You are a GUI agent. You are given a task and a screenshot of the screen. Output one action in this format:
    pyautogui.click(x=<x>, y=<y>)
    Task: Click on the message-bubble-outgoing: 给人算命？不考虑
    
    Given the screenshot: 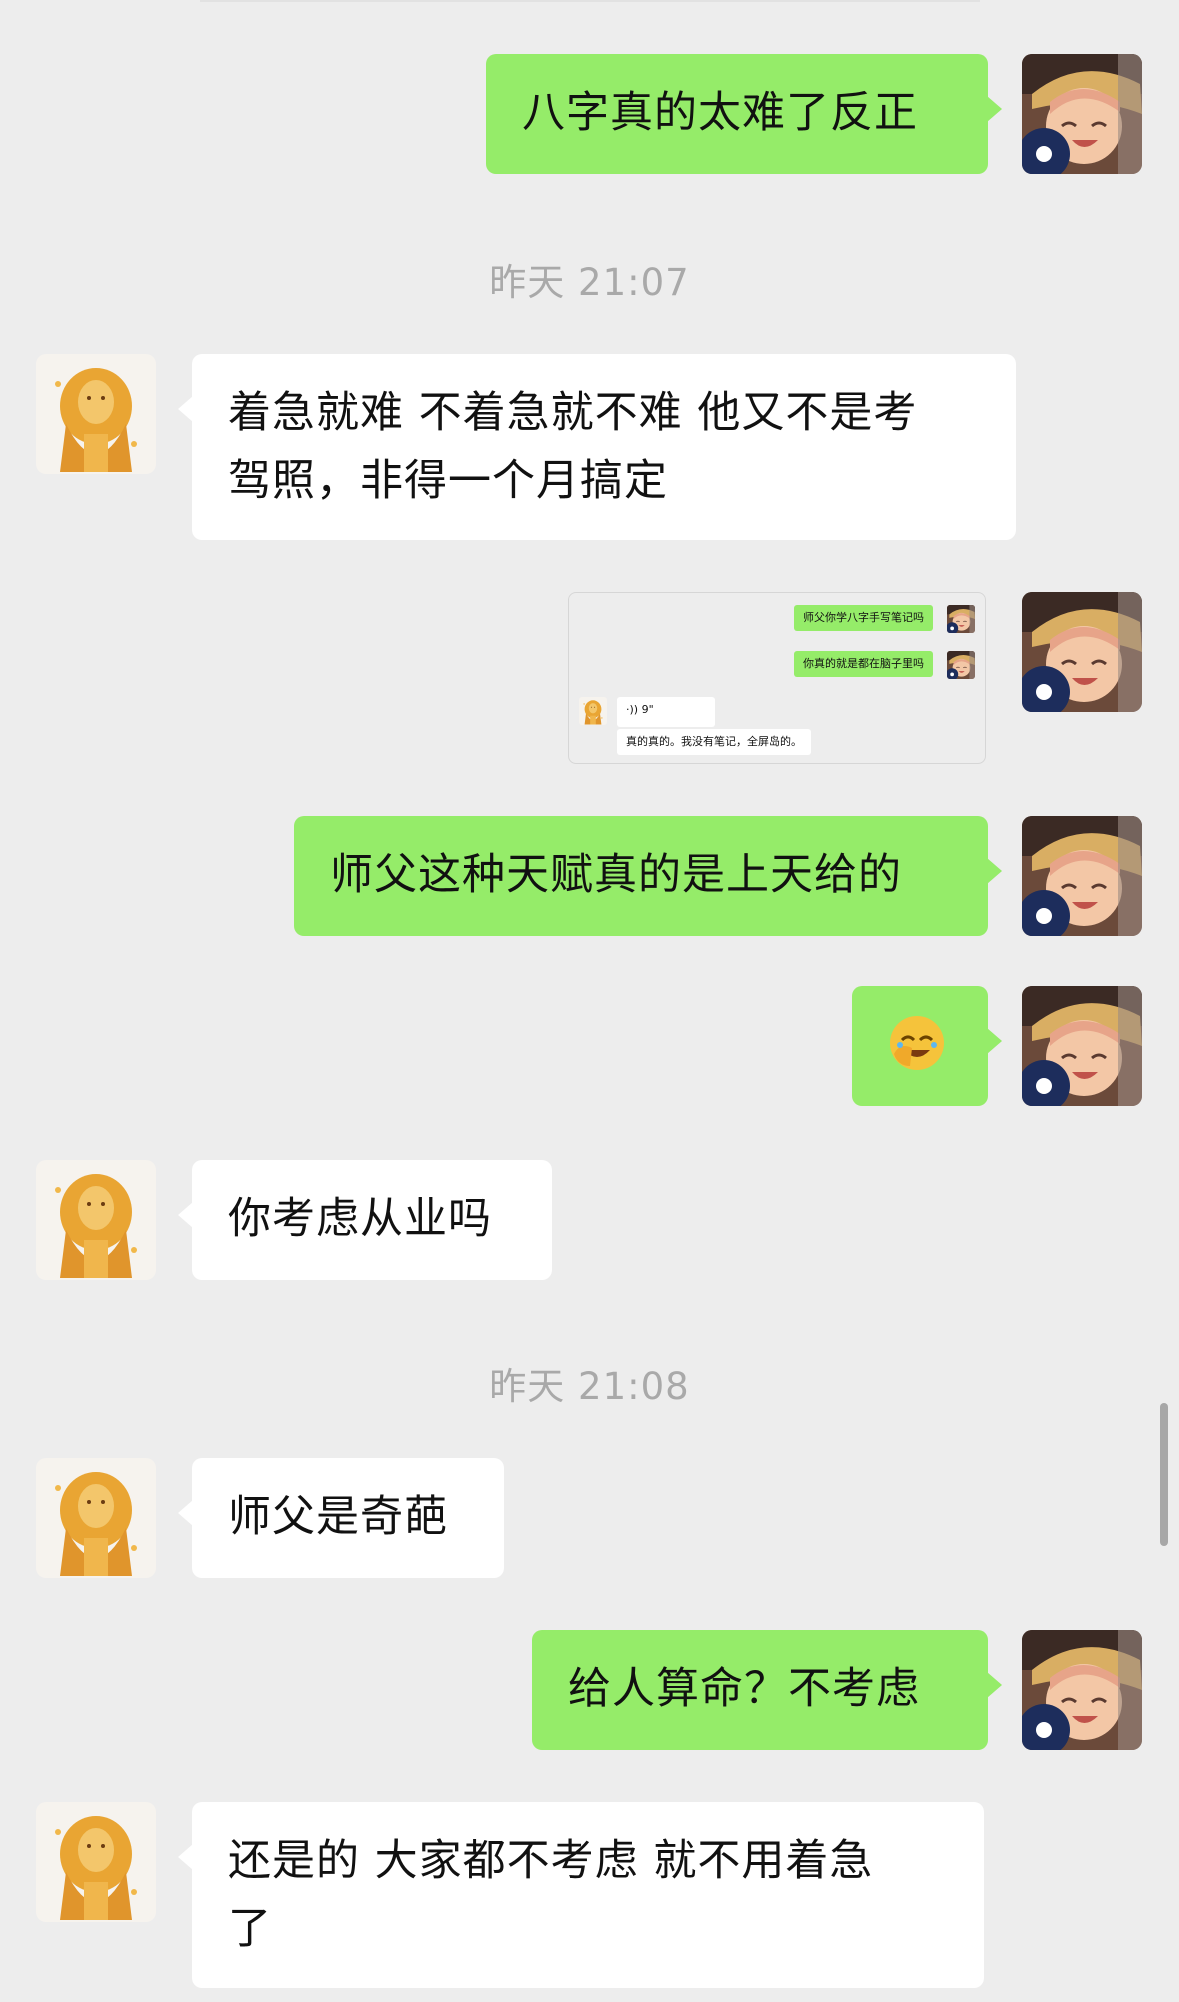 What is the action you would take?
    pyautogui.click(x=767, y=1690)
    